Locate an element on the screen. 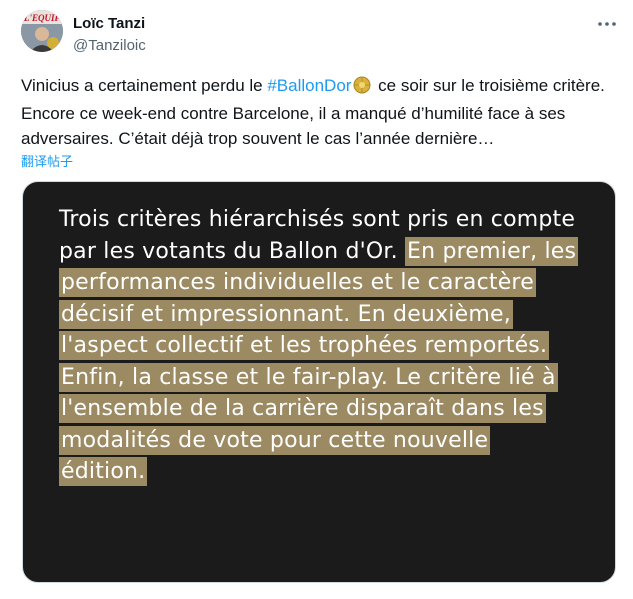  translate-post-link: 翻译帖子 is located at coordinates (47, 160).